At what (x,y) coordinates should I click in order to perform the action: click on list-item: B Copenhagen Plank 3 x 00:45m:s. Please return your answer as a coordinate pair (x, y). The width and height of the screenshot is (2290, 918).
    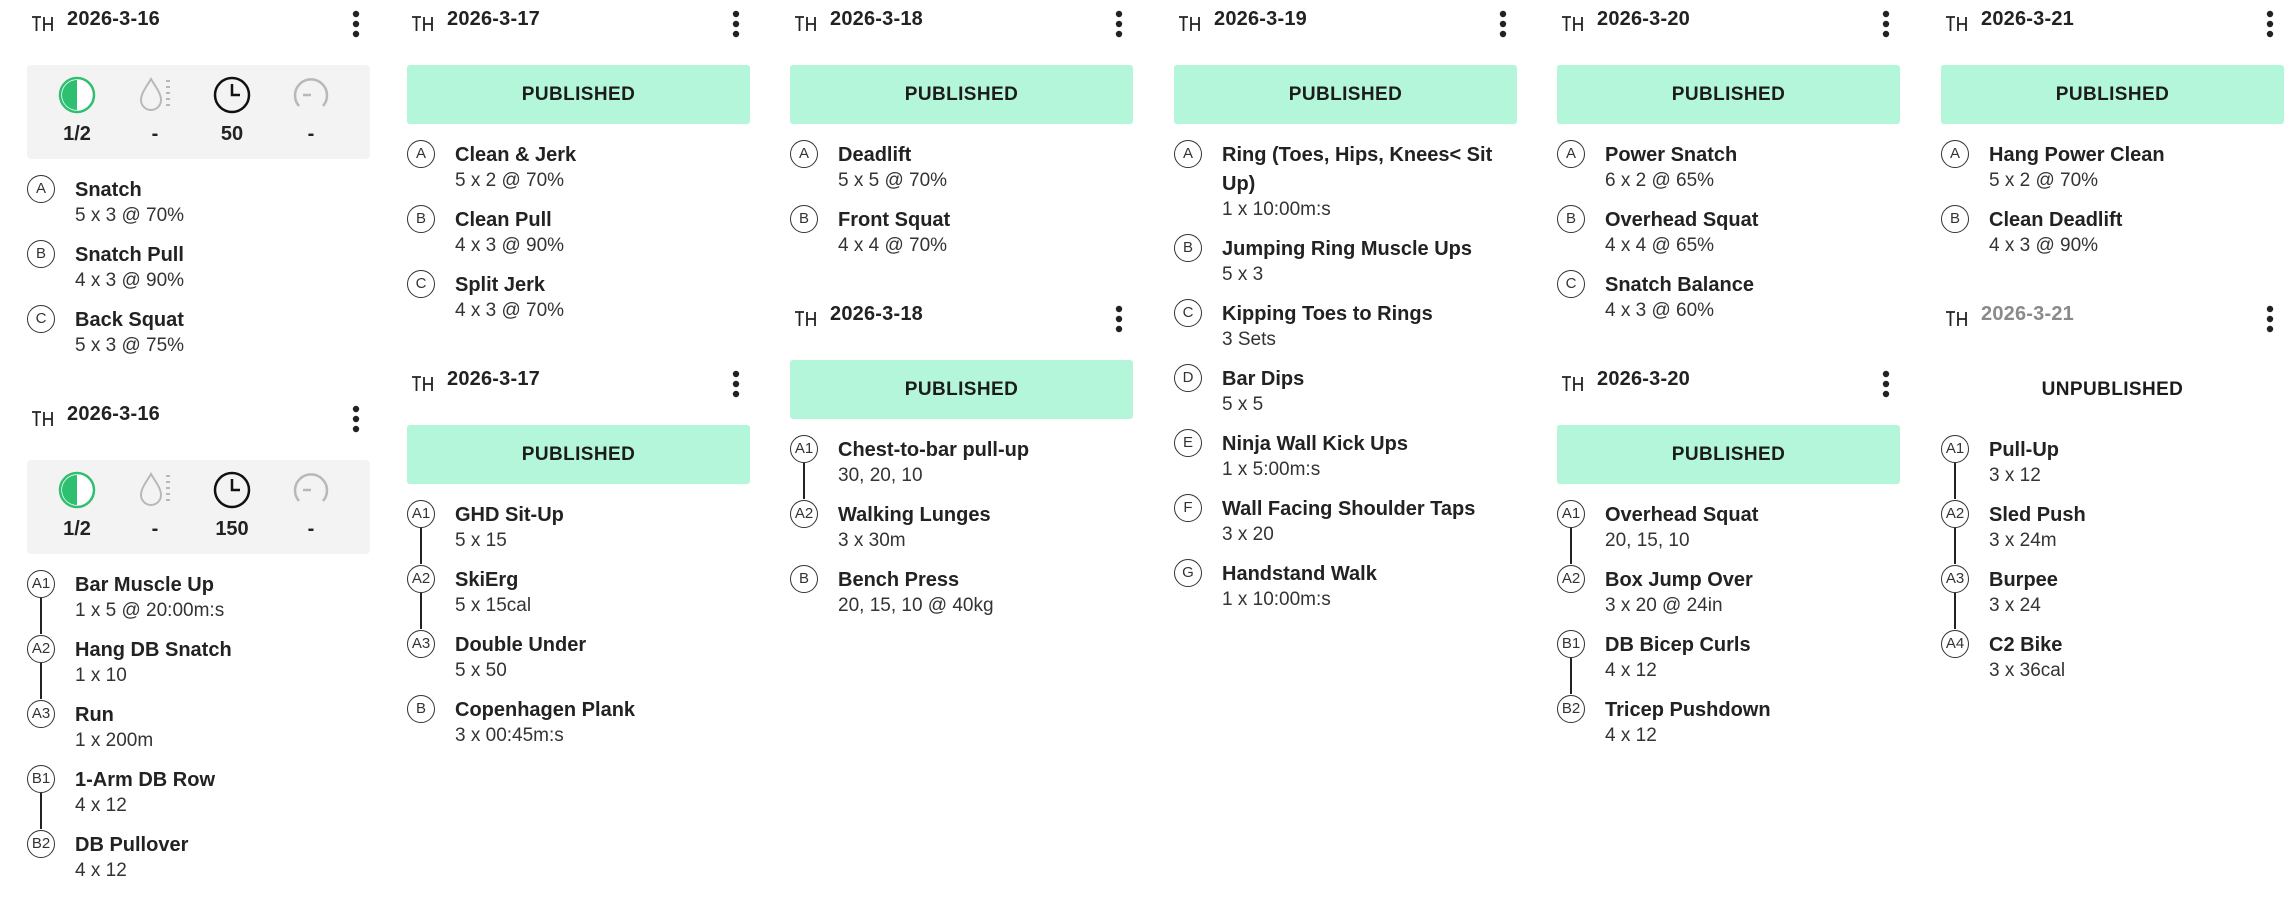
    Looking at the image, I should click on (578, 724).